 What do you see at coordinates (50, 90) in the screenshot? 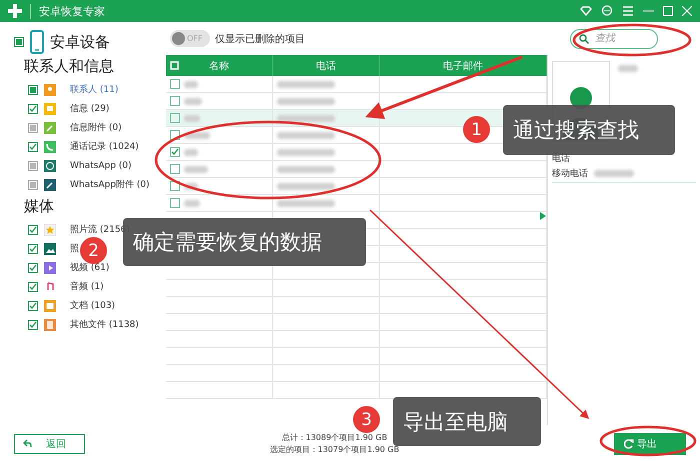
I see `contact-icon` at bounding box center [50, 90].